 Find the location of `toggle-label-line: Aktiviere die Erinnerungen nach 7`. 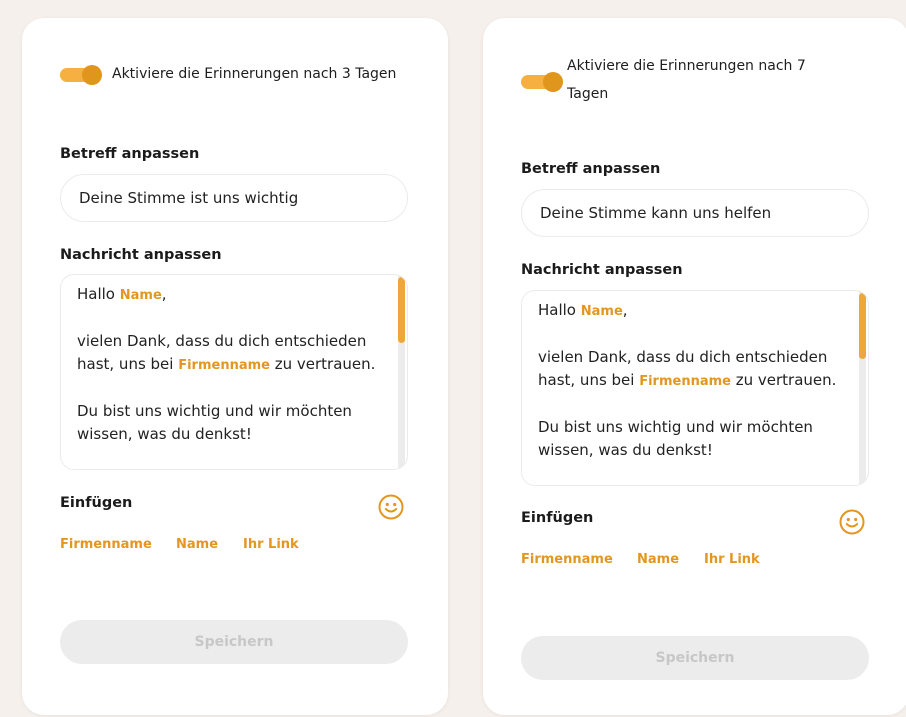

toggle-label-line: Aktiviere die Erinnerungen nach 7 is located at coordinates (686, 66).